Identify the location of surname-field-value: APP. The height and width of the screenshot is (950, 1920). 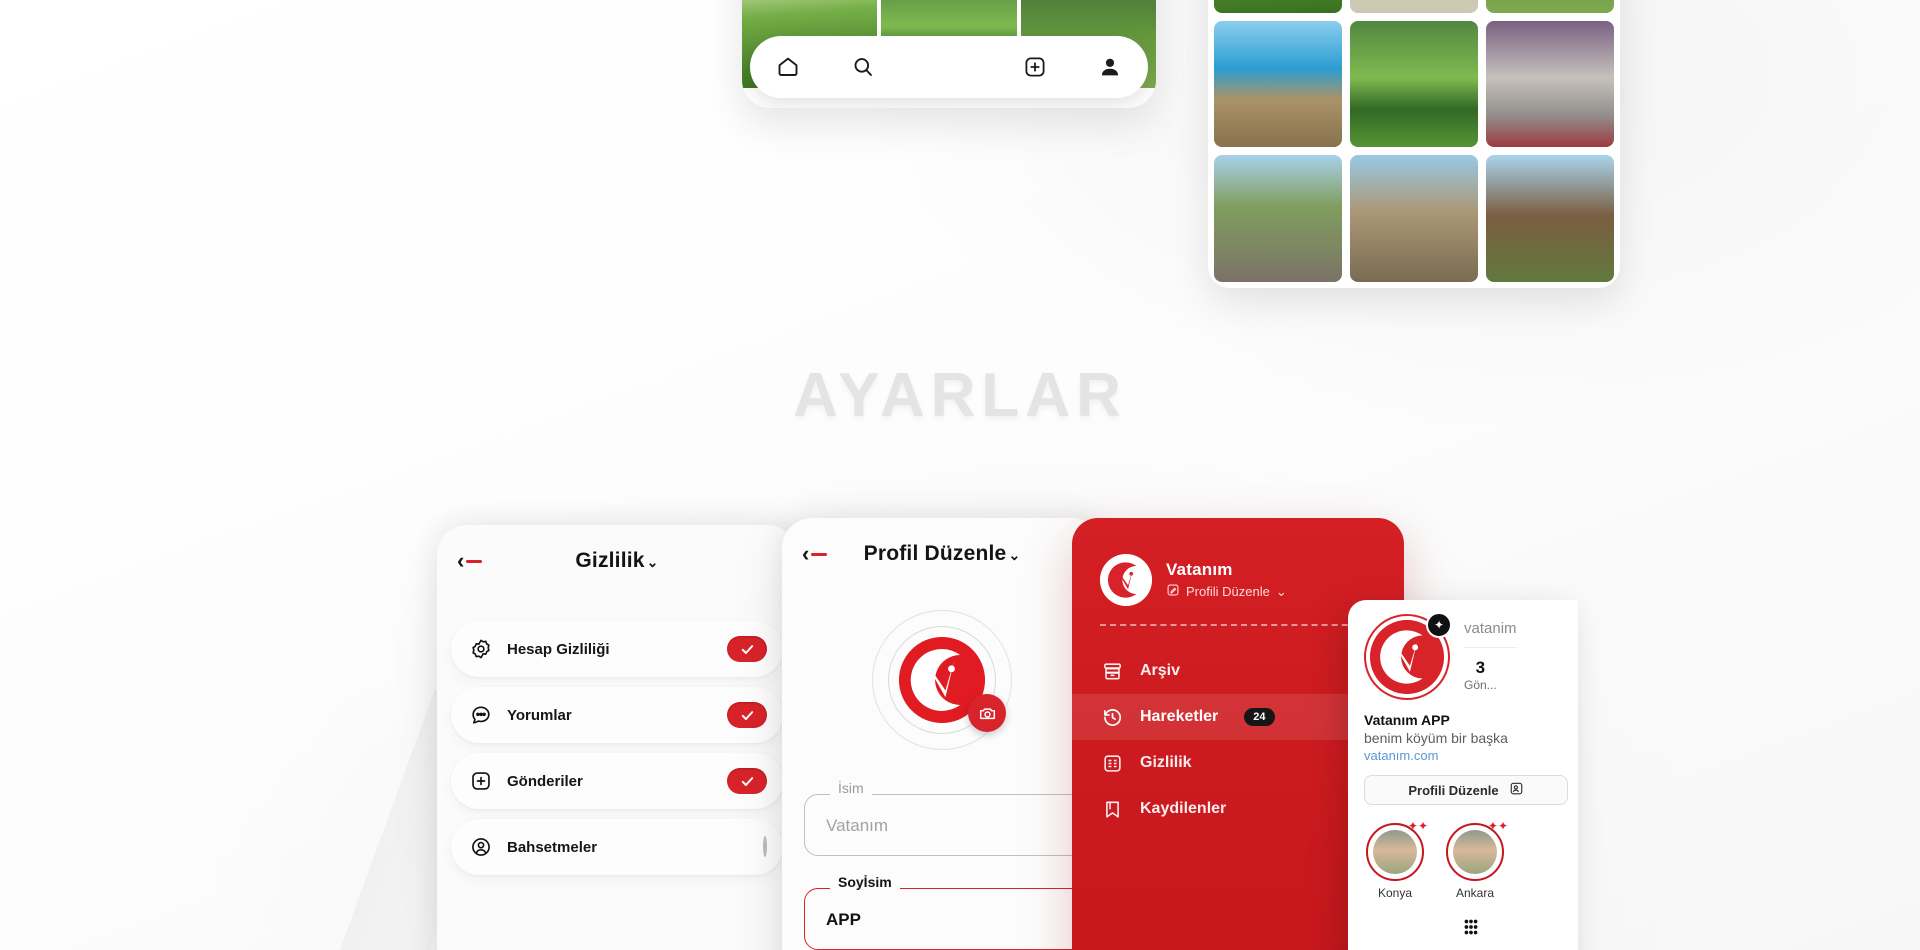
(843, 919).